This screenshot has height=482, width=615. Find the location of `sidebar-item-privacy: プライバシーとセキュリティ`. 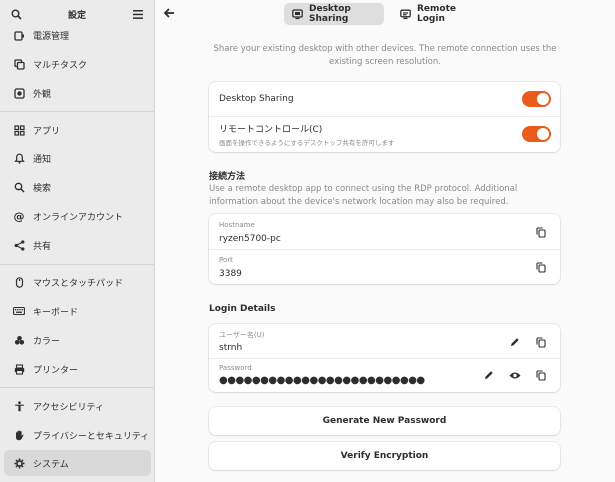

sidebar-item-privacy: プライバシーとセキュリティ is located at coordinates (77, 435).